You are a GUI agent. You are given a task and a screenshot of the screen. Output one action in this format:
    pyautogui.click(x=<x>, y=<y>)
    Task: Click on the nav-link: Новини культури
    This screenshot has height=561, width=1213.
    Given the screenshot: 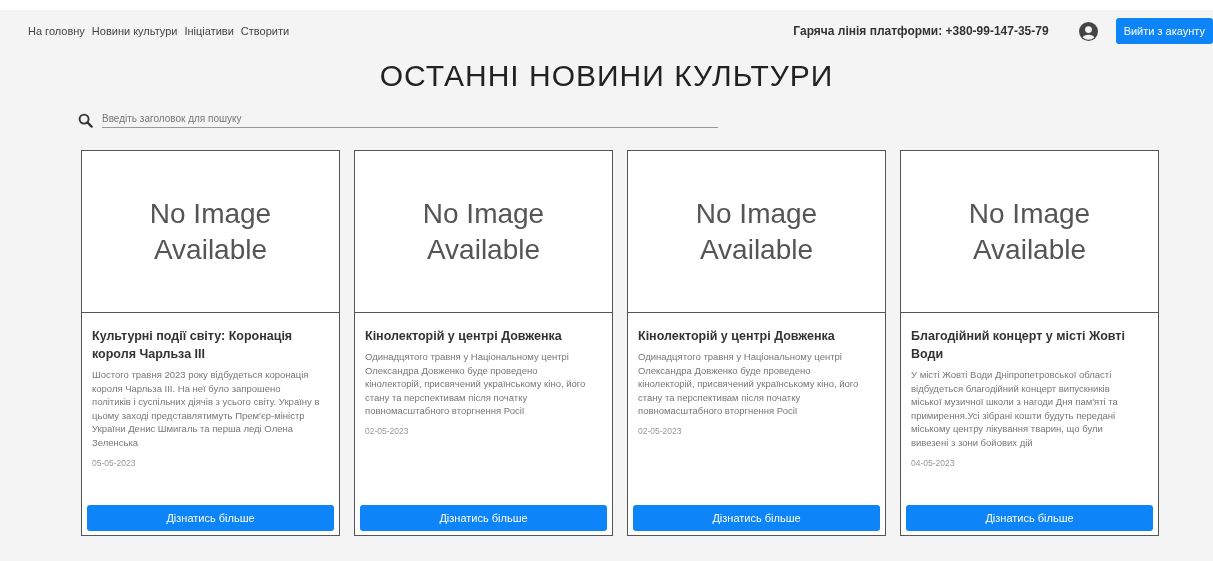 What is the action you would take?
    pyautogui.click(x=134, y=31)
    